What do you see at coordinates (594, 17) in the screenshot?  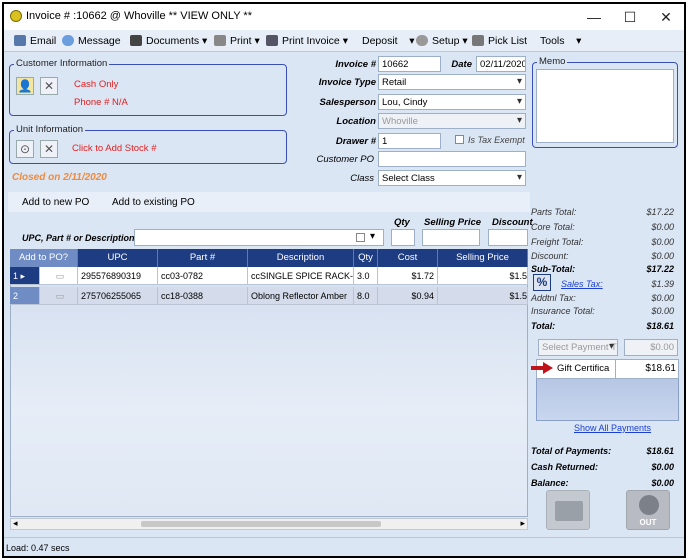 I see `minimize-button: —` at bounding box center [594, 17].